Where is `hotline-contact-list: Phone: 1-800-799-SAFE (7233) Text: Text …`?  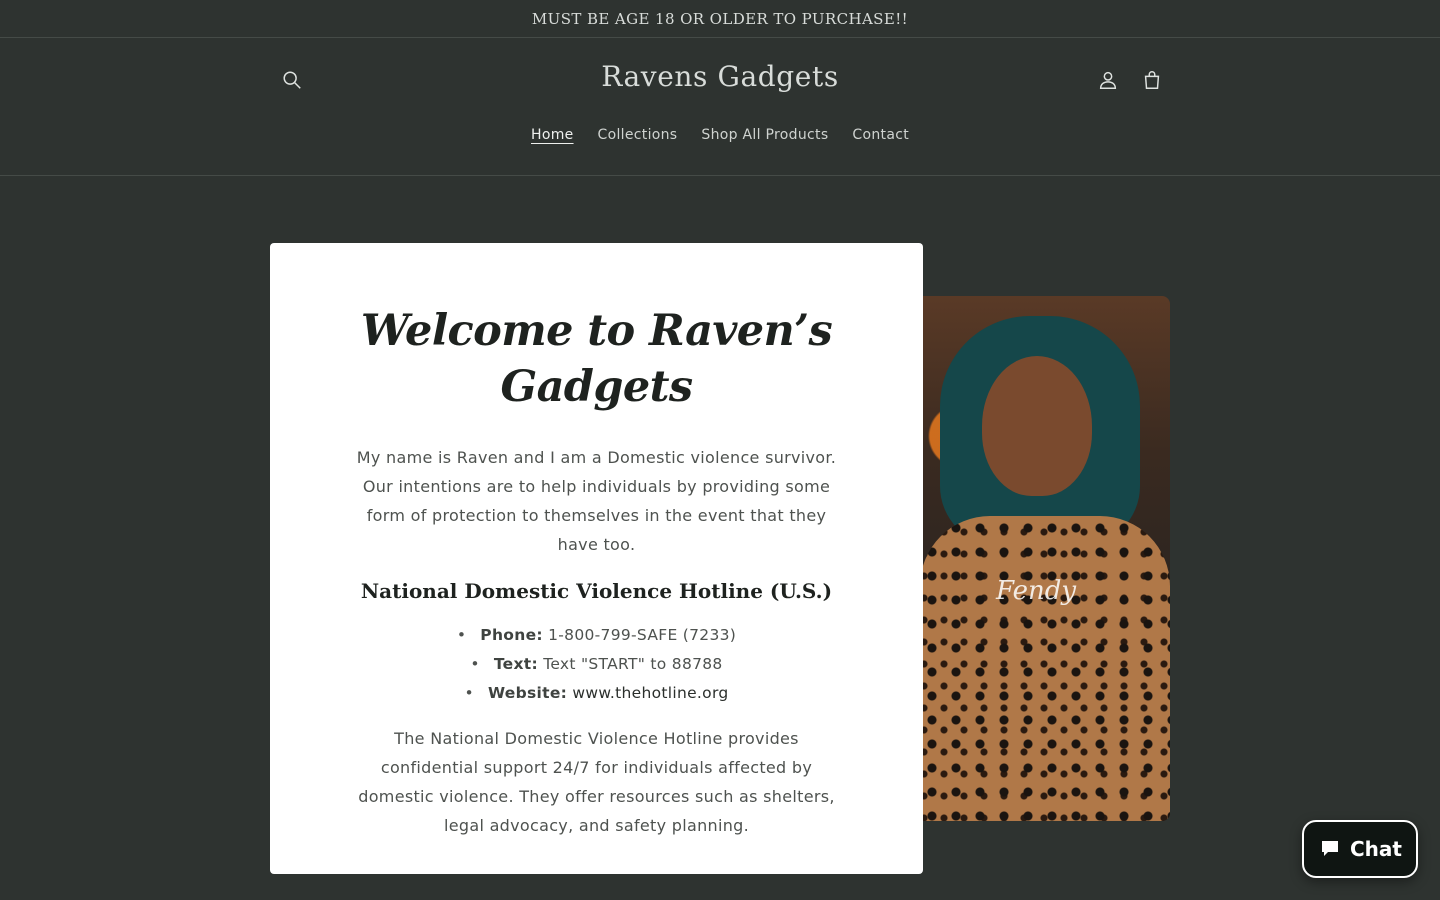
hotline-contact-list: Phone: 1-800-799-SAFE (7233) Text: Text … is located at coordinates (596, 664).